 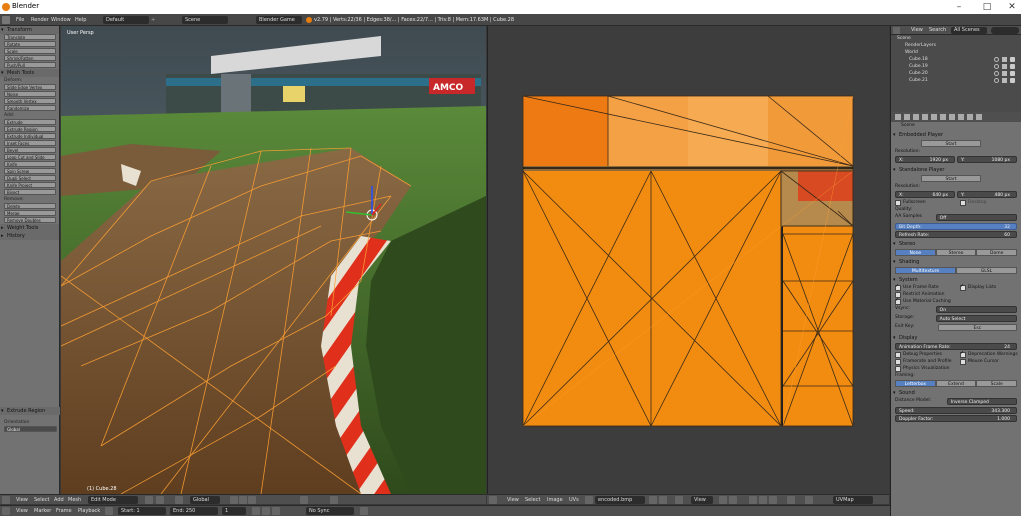 What do you see at coordinates (663, 500) in the screenshot?
I see `image-unlink-icon` at bounding box center [663, 500].